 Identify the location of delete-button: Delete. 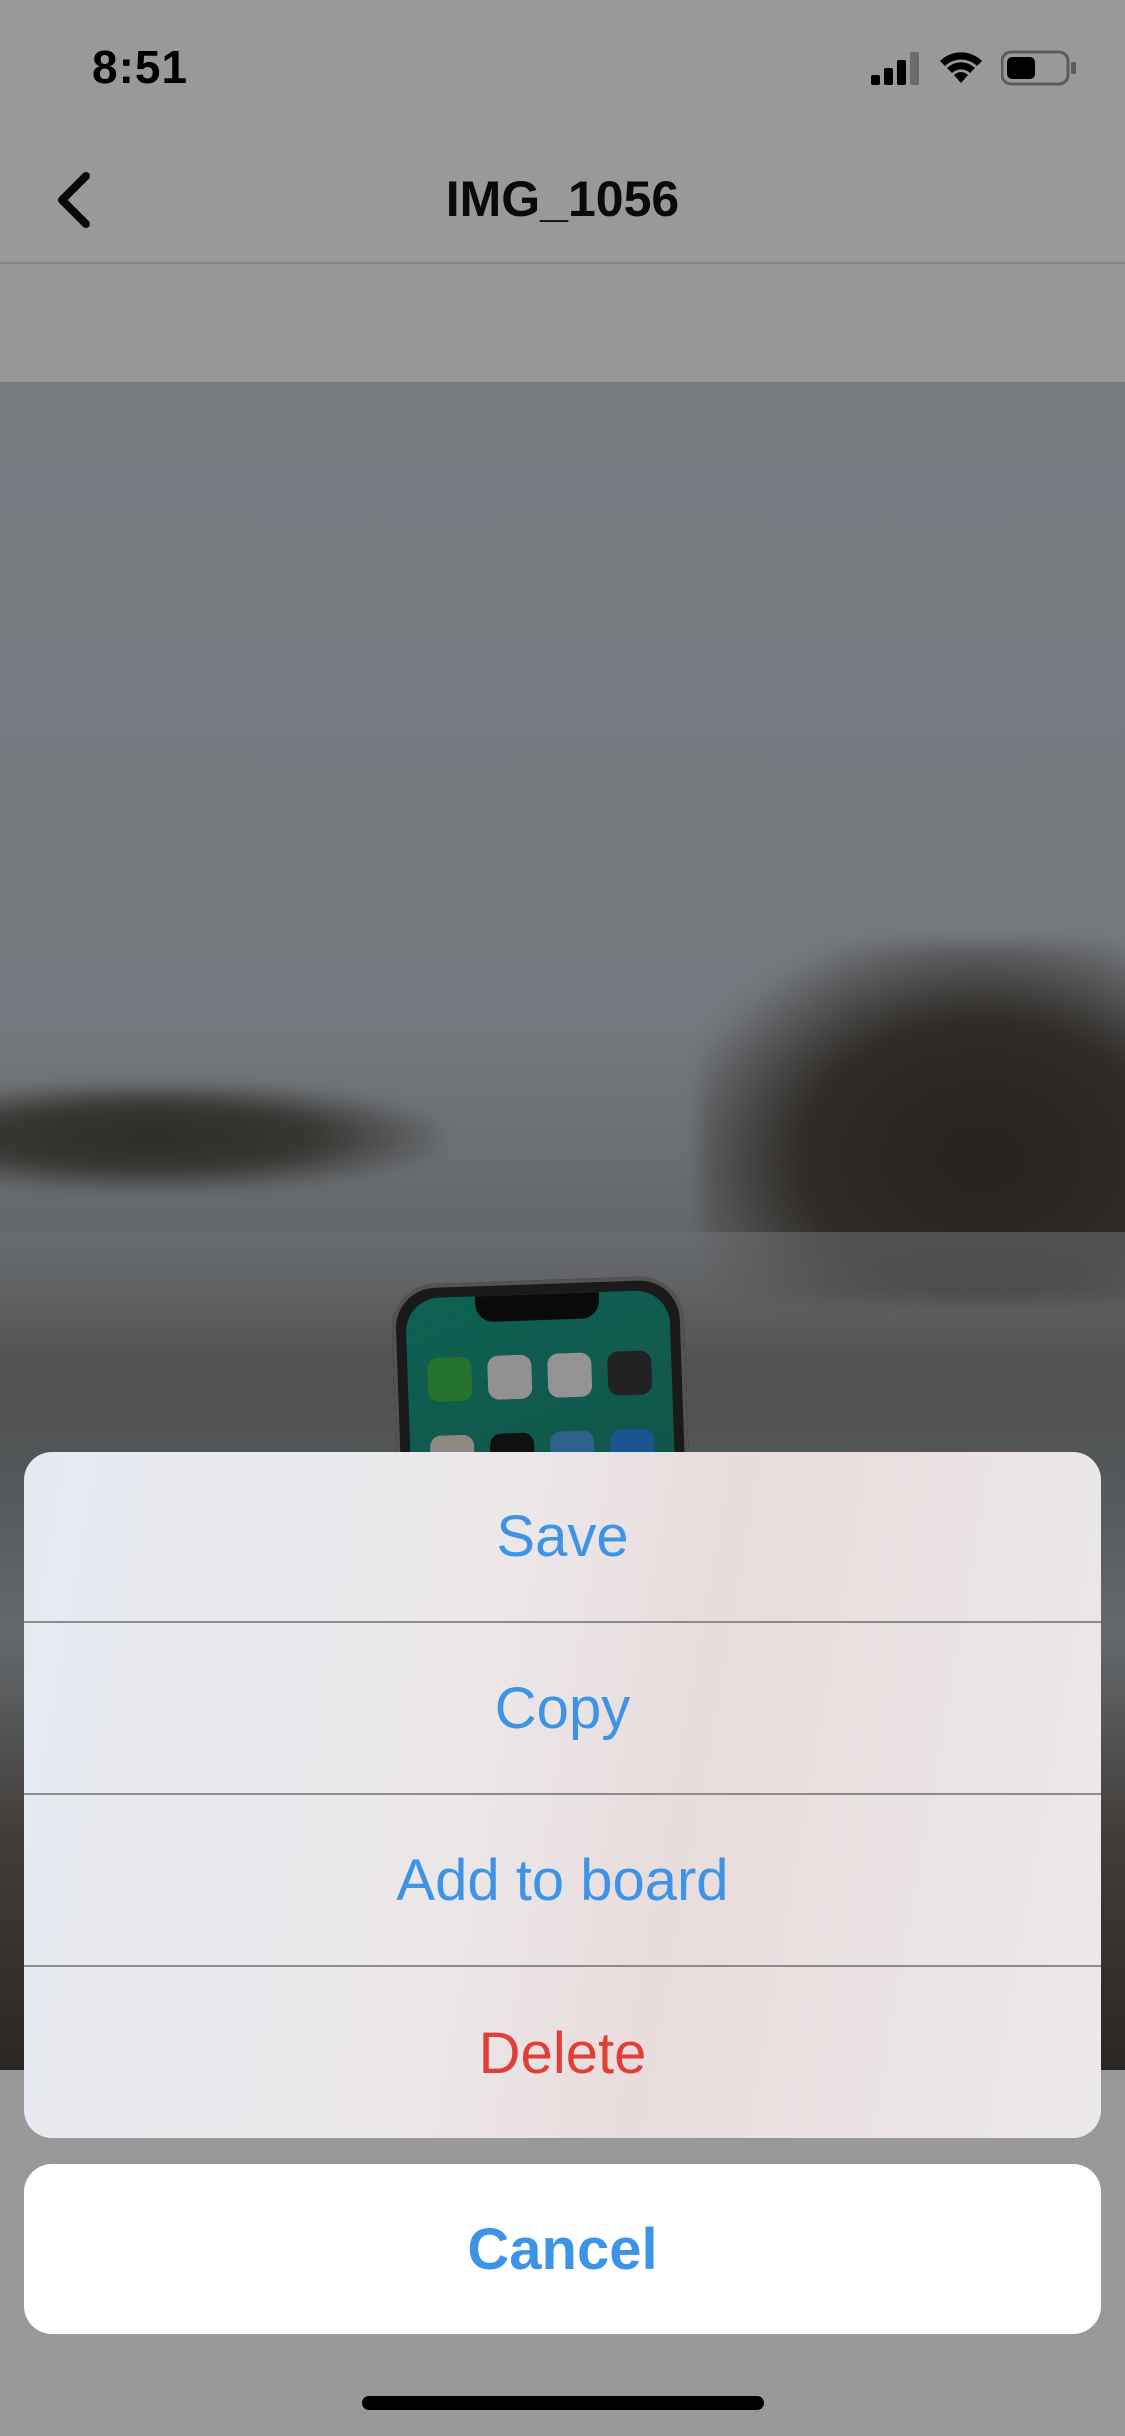
(562, 2053).